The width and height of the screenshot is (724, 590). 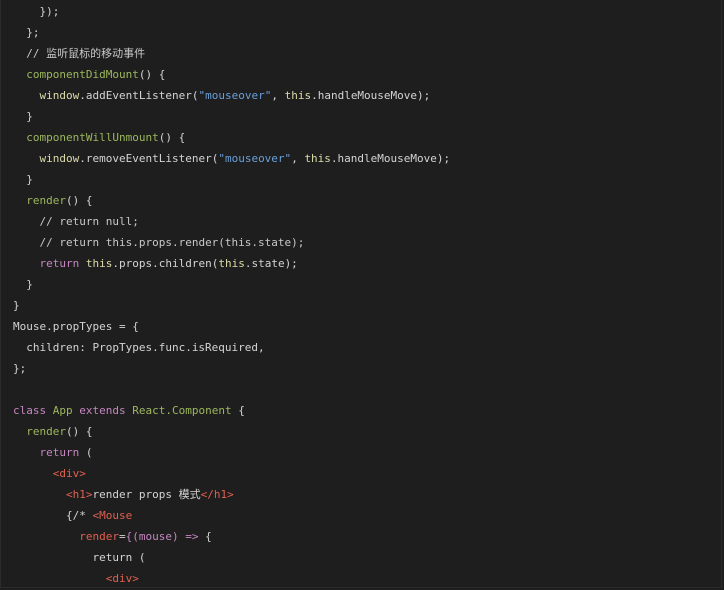 I want to click on code-token: .props.children(, so click(x=165, y=263).